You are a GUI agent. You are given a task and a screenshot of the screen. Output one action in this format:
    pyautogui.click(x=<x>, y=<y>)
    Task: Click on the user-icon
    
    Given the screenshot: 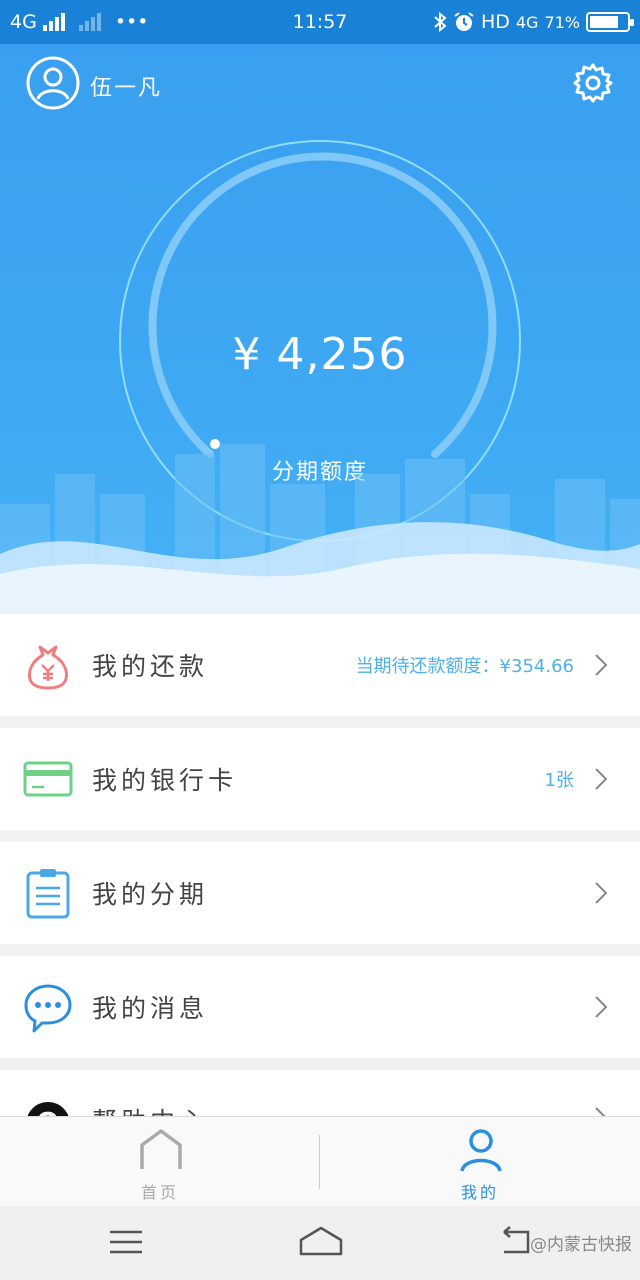 What is the action you would take?
    pyautogui.click(x=481, y=1150)
    